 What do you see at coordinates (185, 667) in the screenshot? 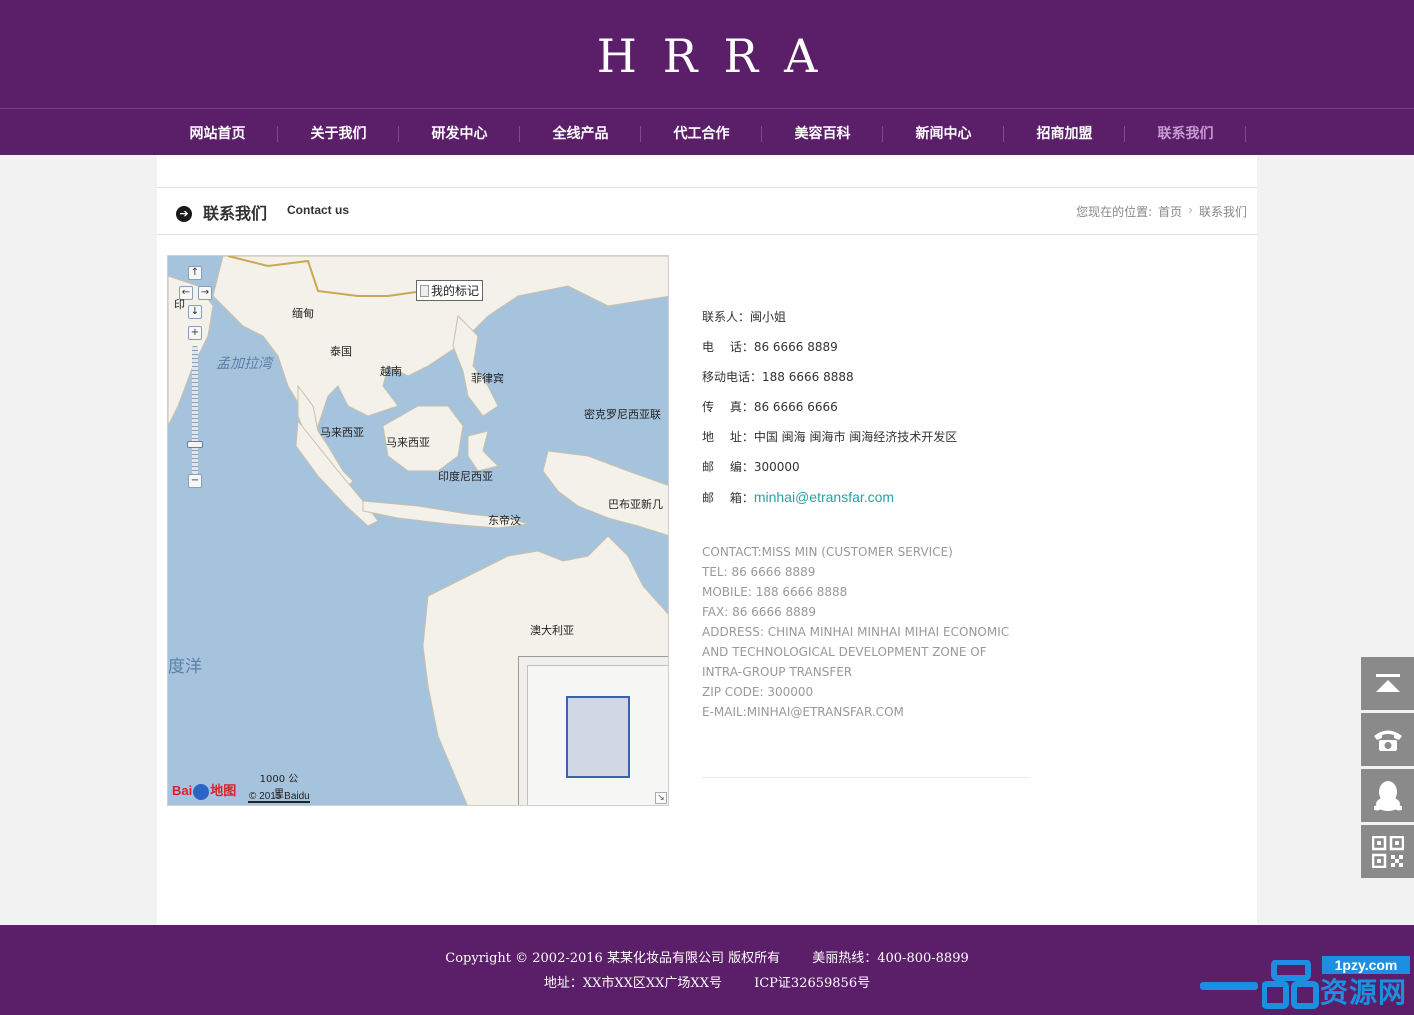
I see `map-label: 度洋` at bounding box center [185, 667].